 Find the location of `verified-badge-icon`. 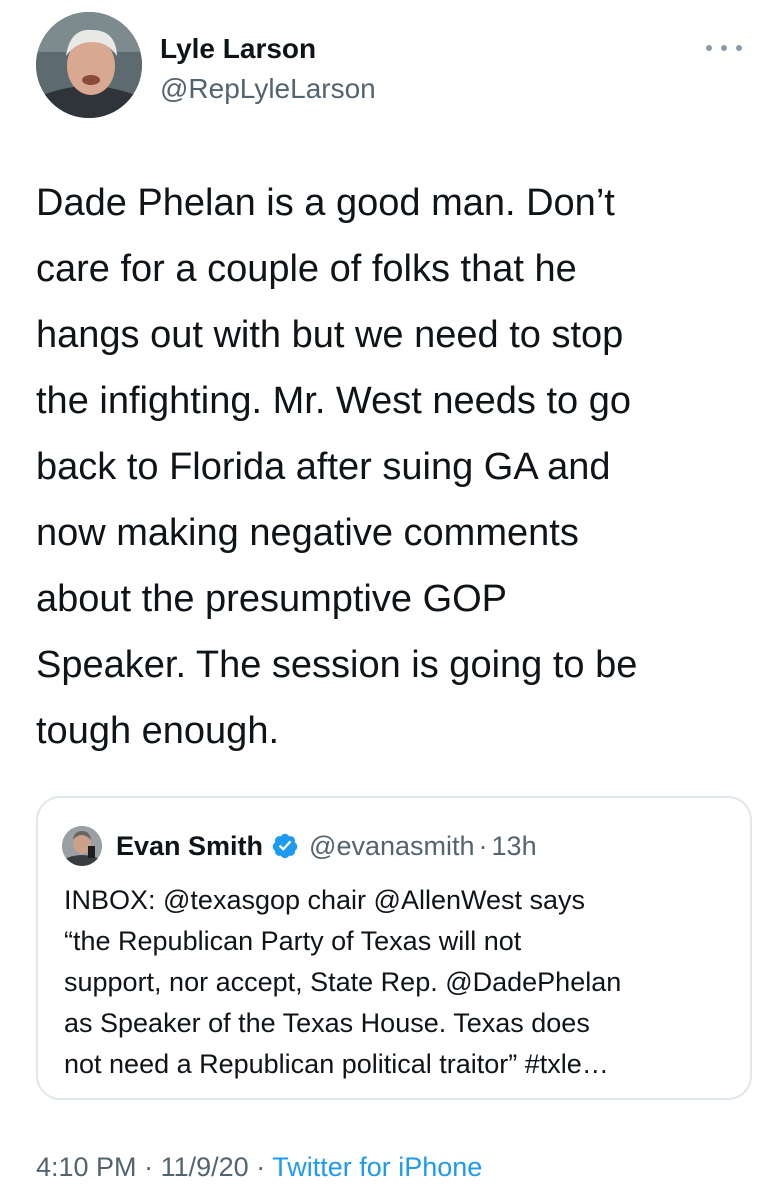

verified-badge-icon is located at coordinates (285, 846).